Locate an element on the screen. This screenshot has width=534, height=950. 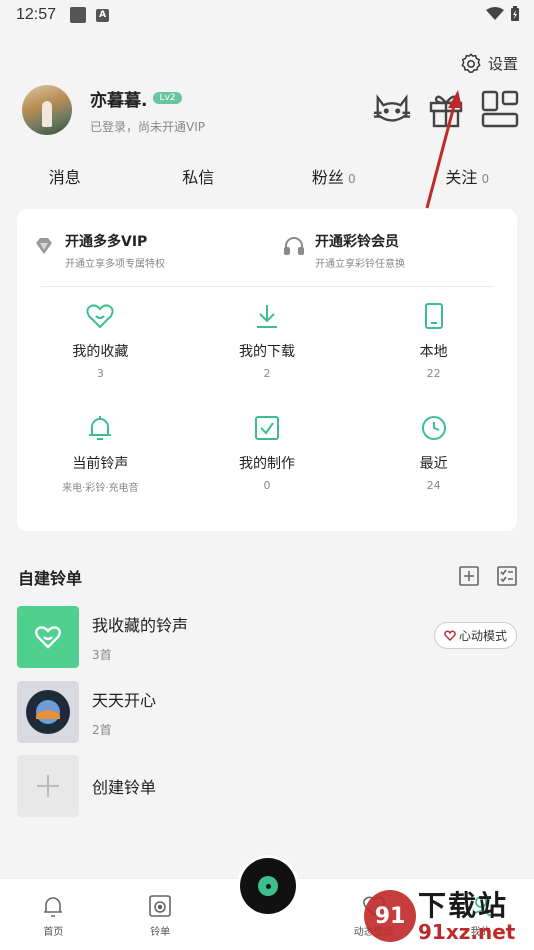
divider is located at coordinates (267, 286).